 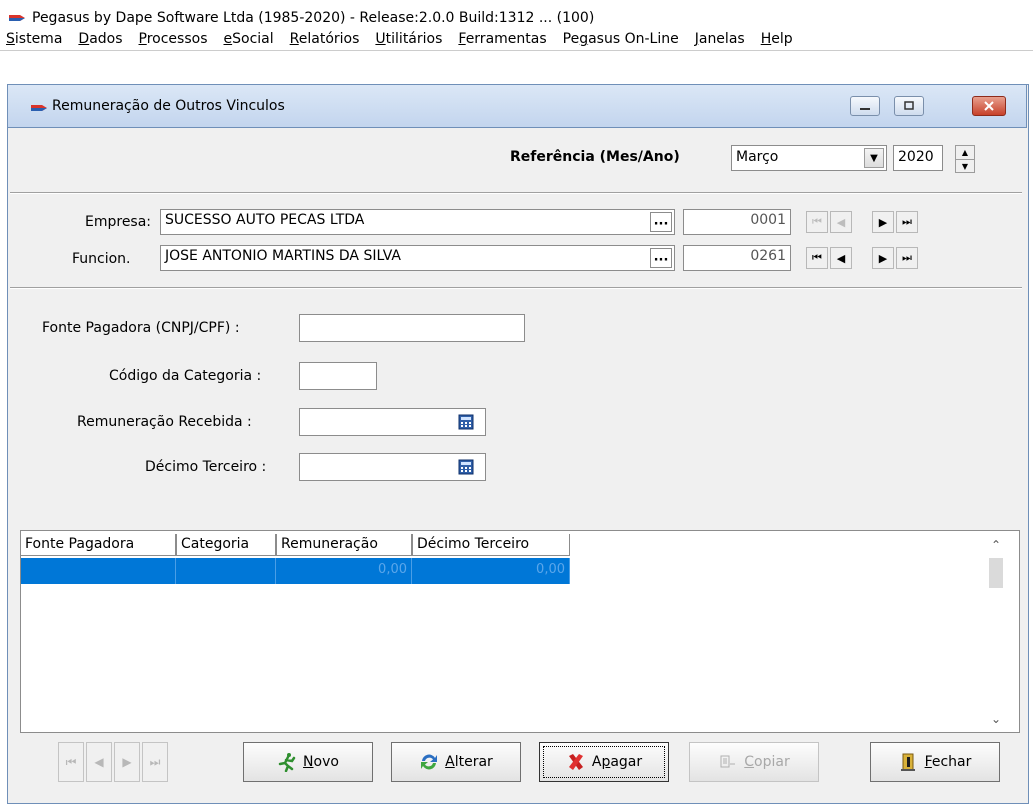 I want to click on funcionario-name-value: JOSE ANTONIO MARTINS DA SILVA, so click(x=283, y=256).